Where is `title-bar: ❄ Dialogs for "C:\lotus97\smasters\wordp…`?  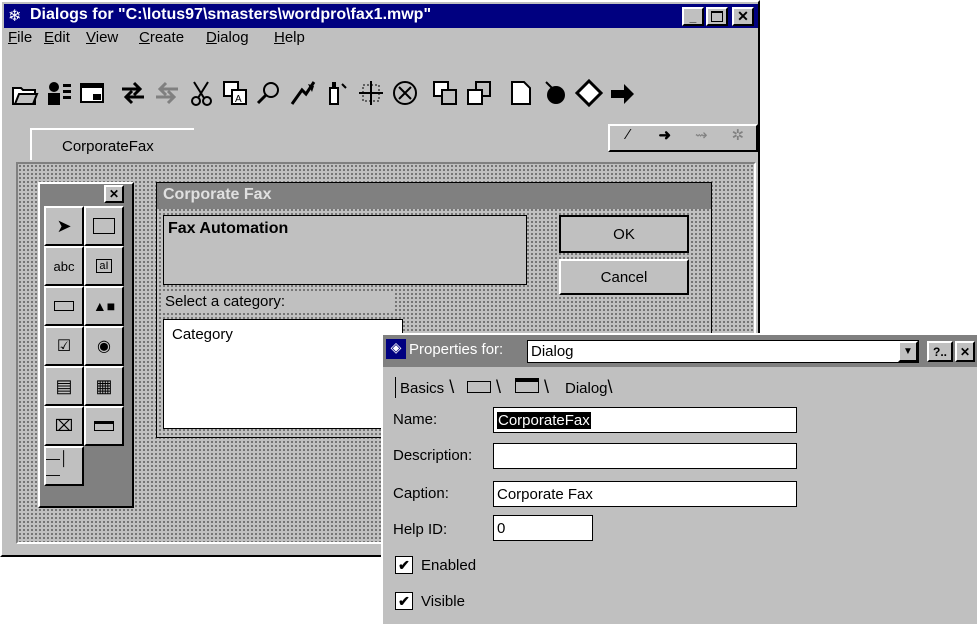 title-bar: ❄ Dialogs for "C:\lotus97\smasters\wordp… is located at coordinates (381, 16).